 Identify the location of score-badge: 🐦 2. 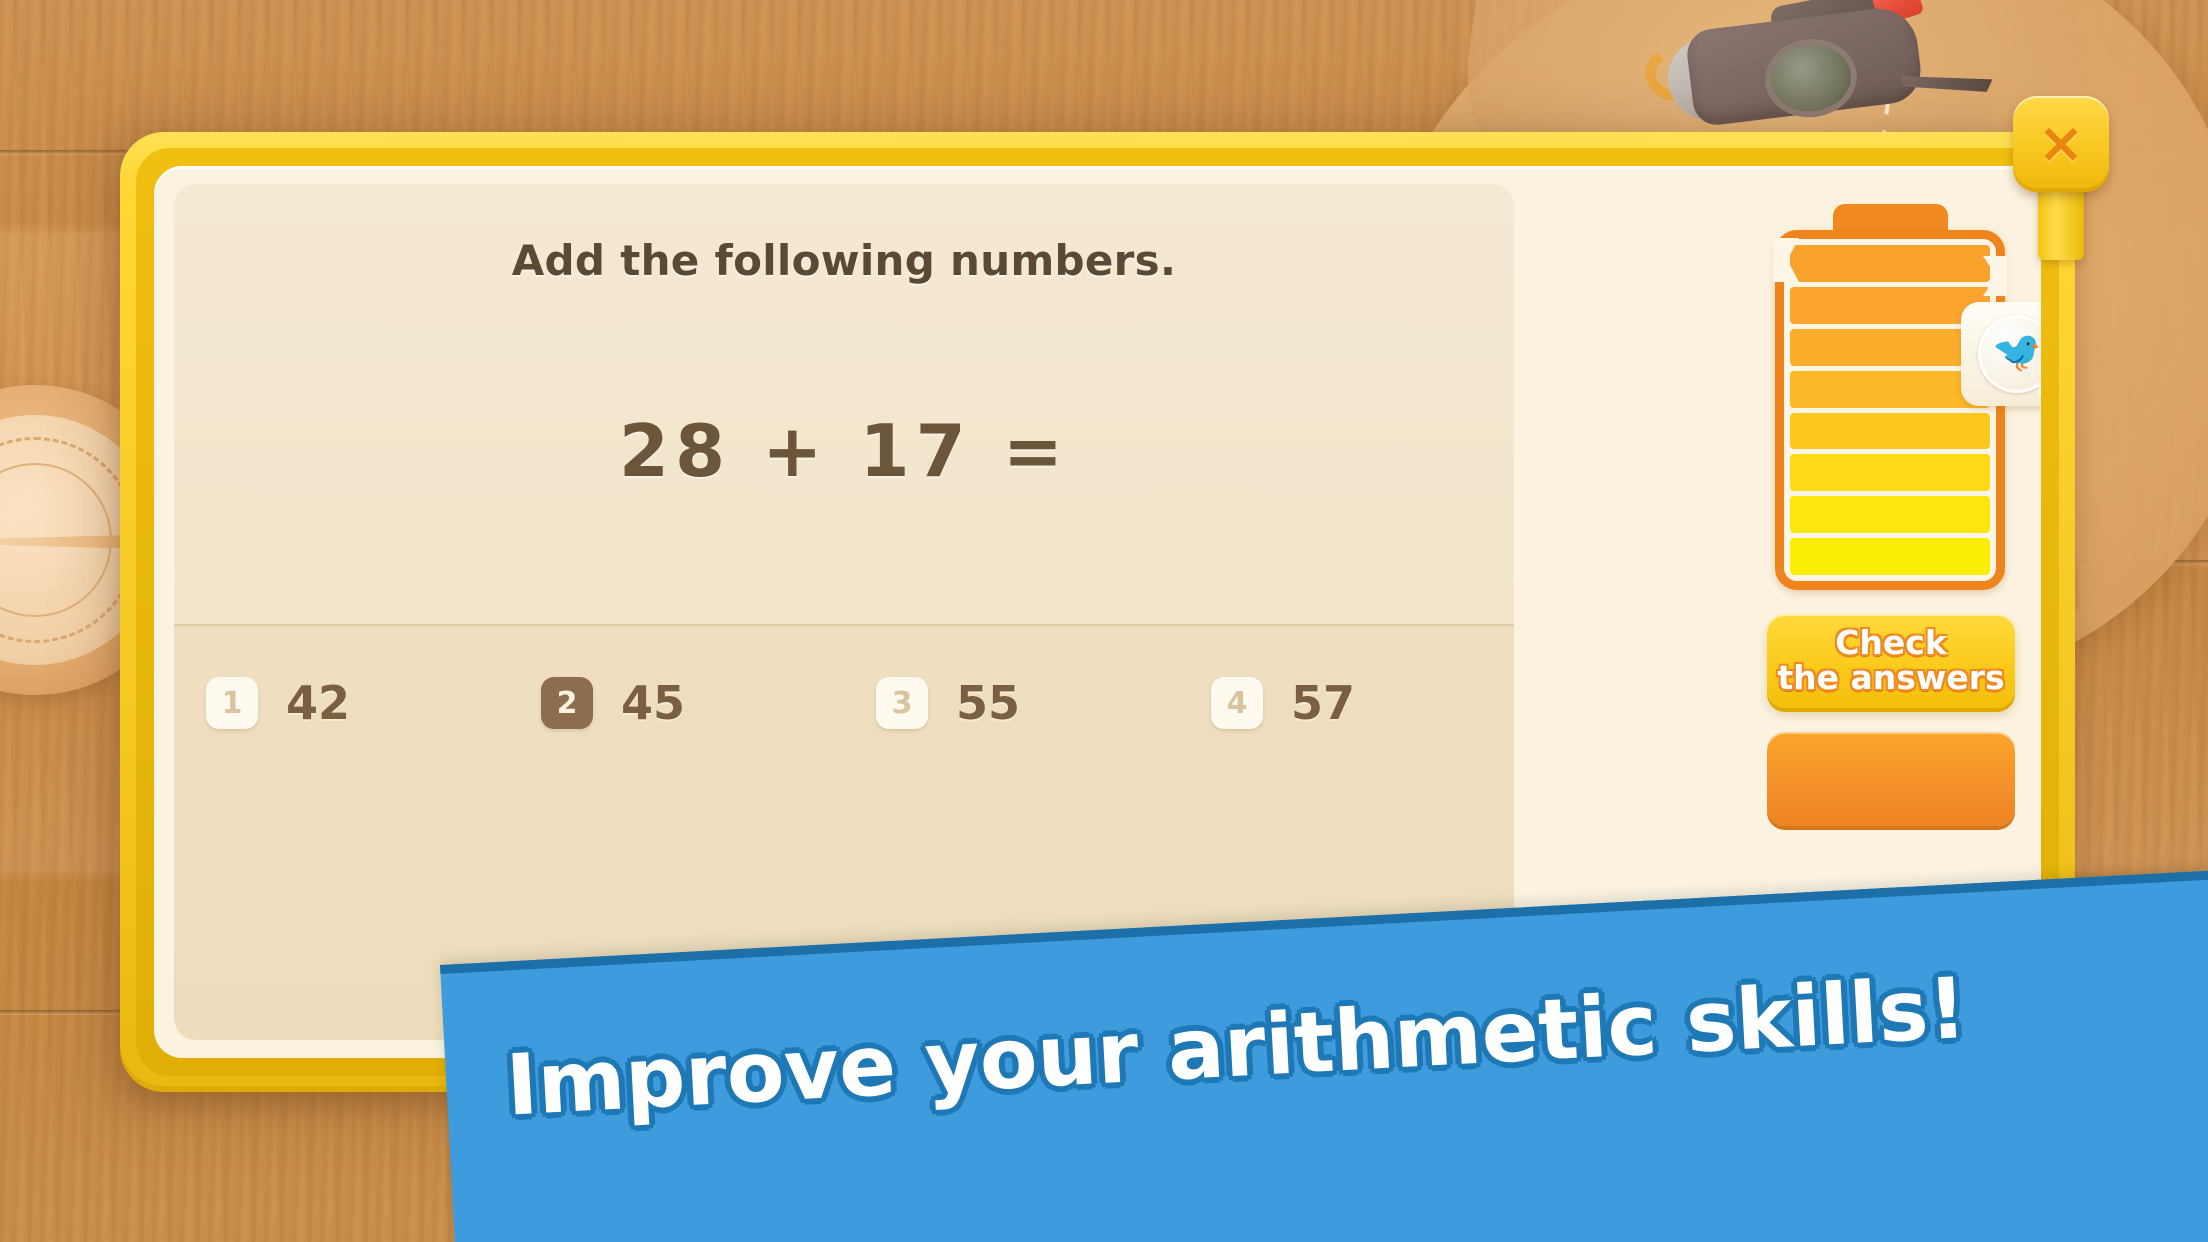
(2001, 354).